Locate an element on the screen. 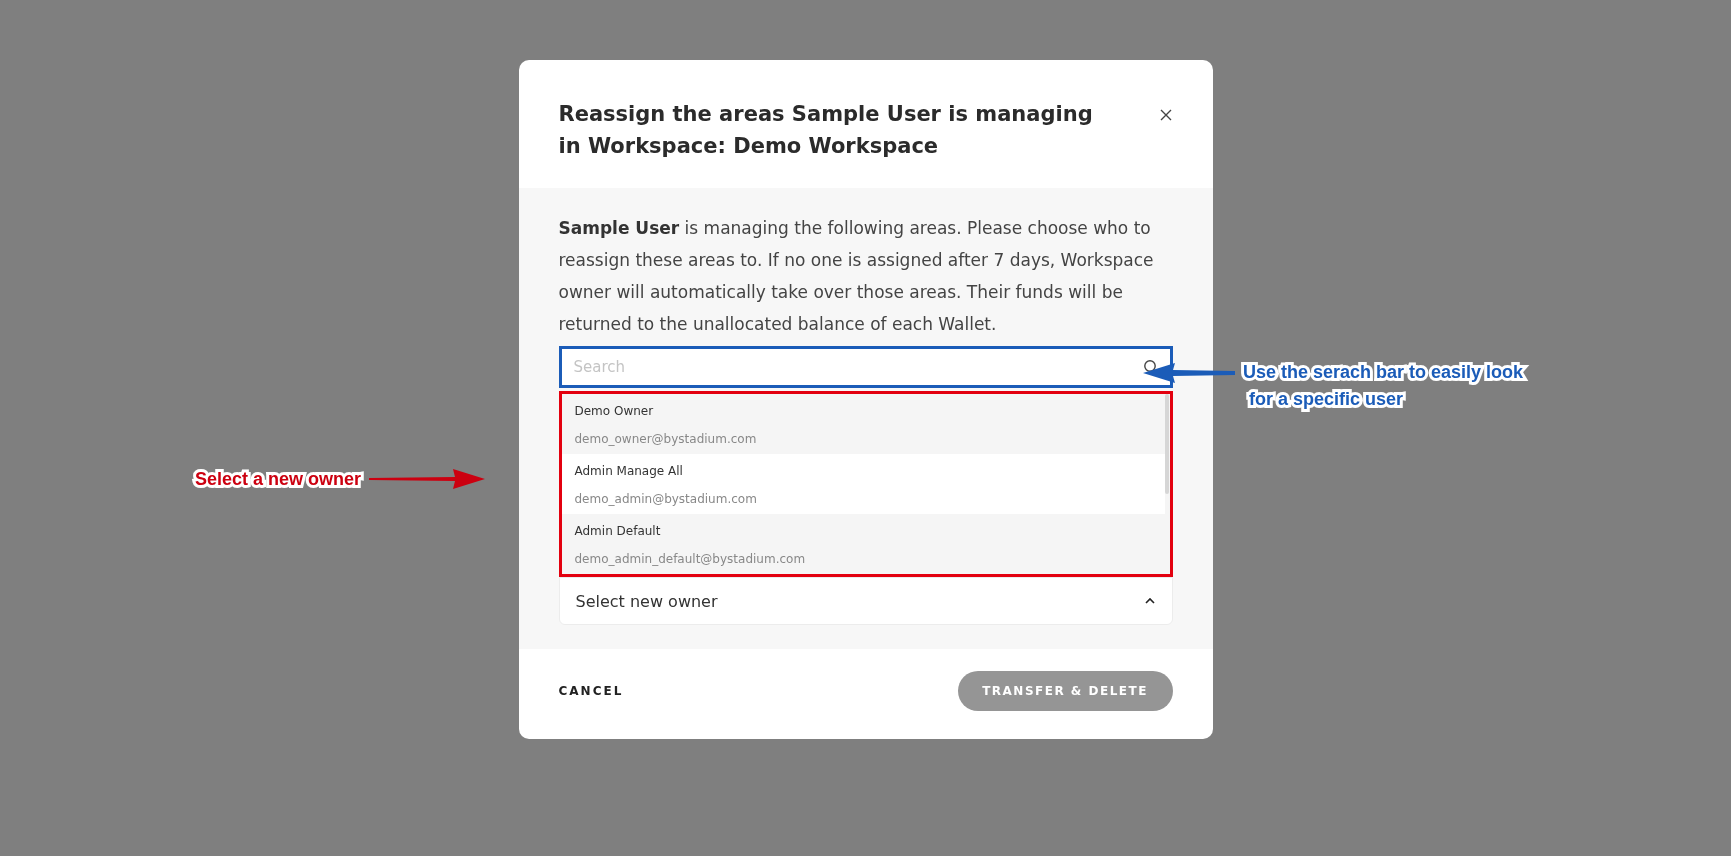 This screenshot has height=856, width=1731. annotation-text: for a specific user is located at coordinates (1326, 399).